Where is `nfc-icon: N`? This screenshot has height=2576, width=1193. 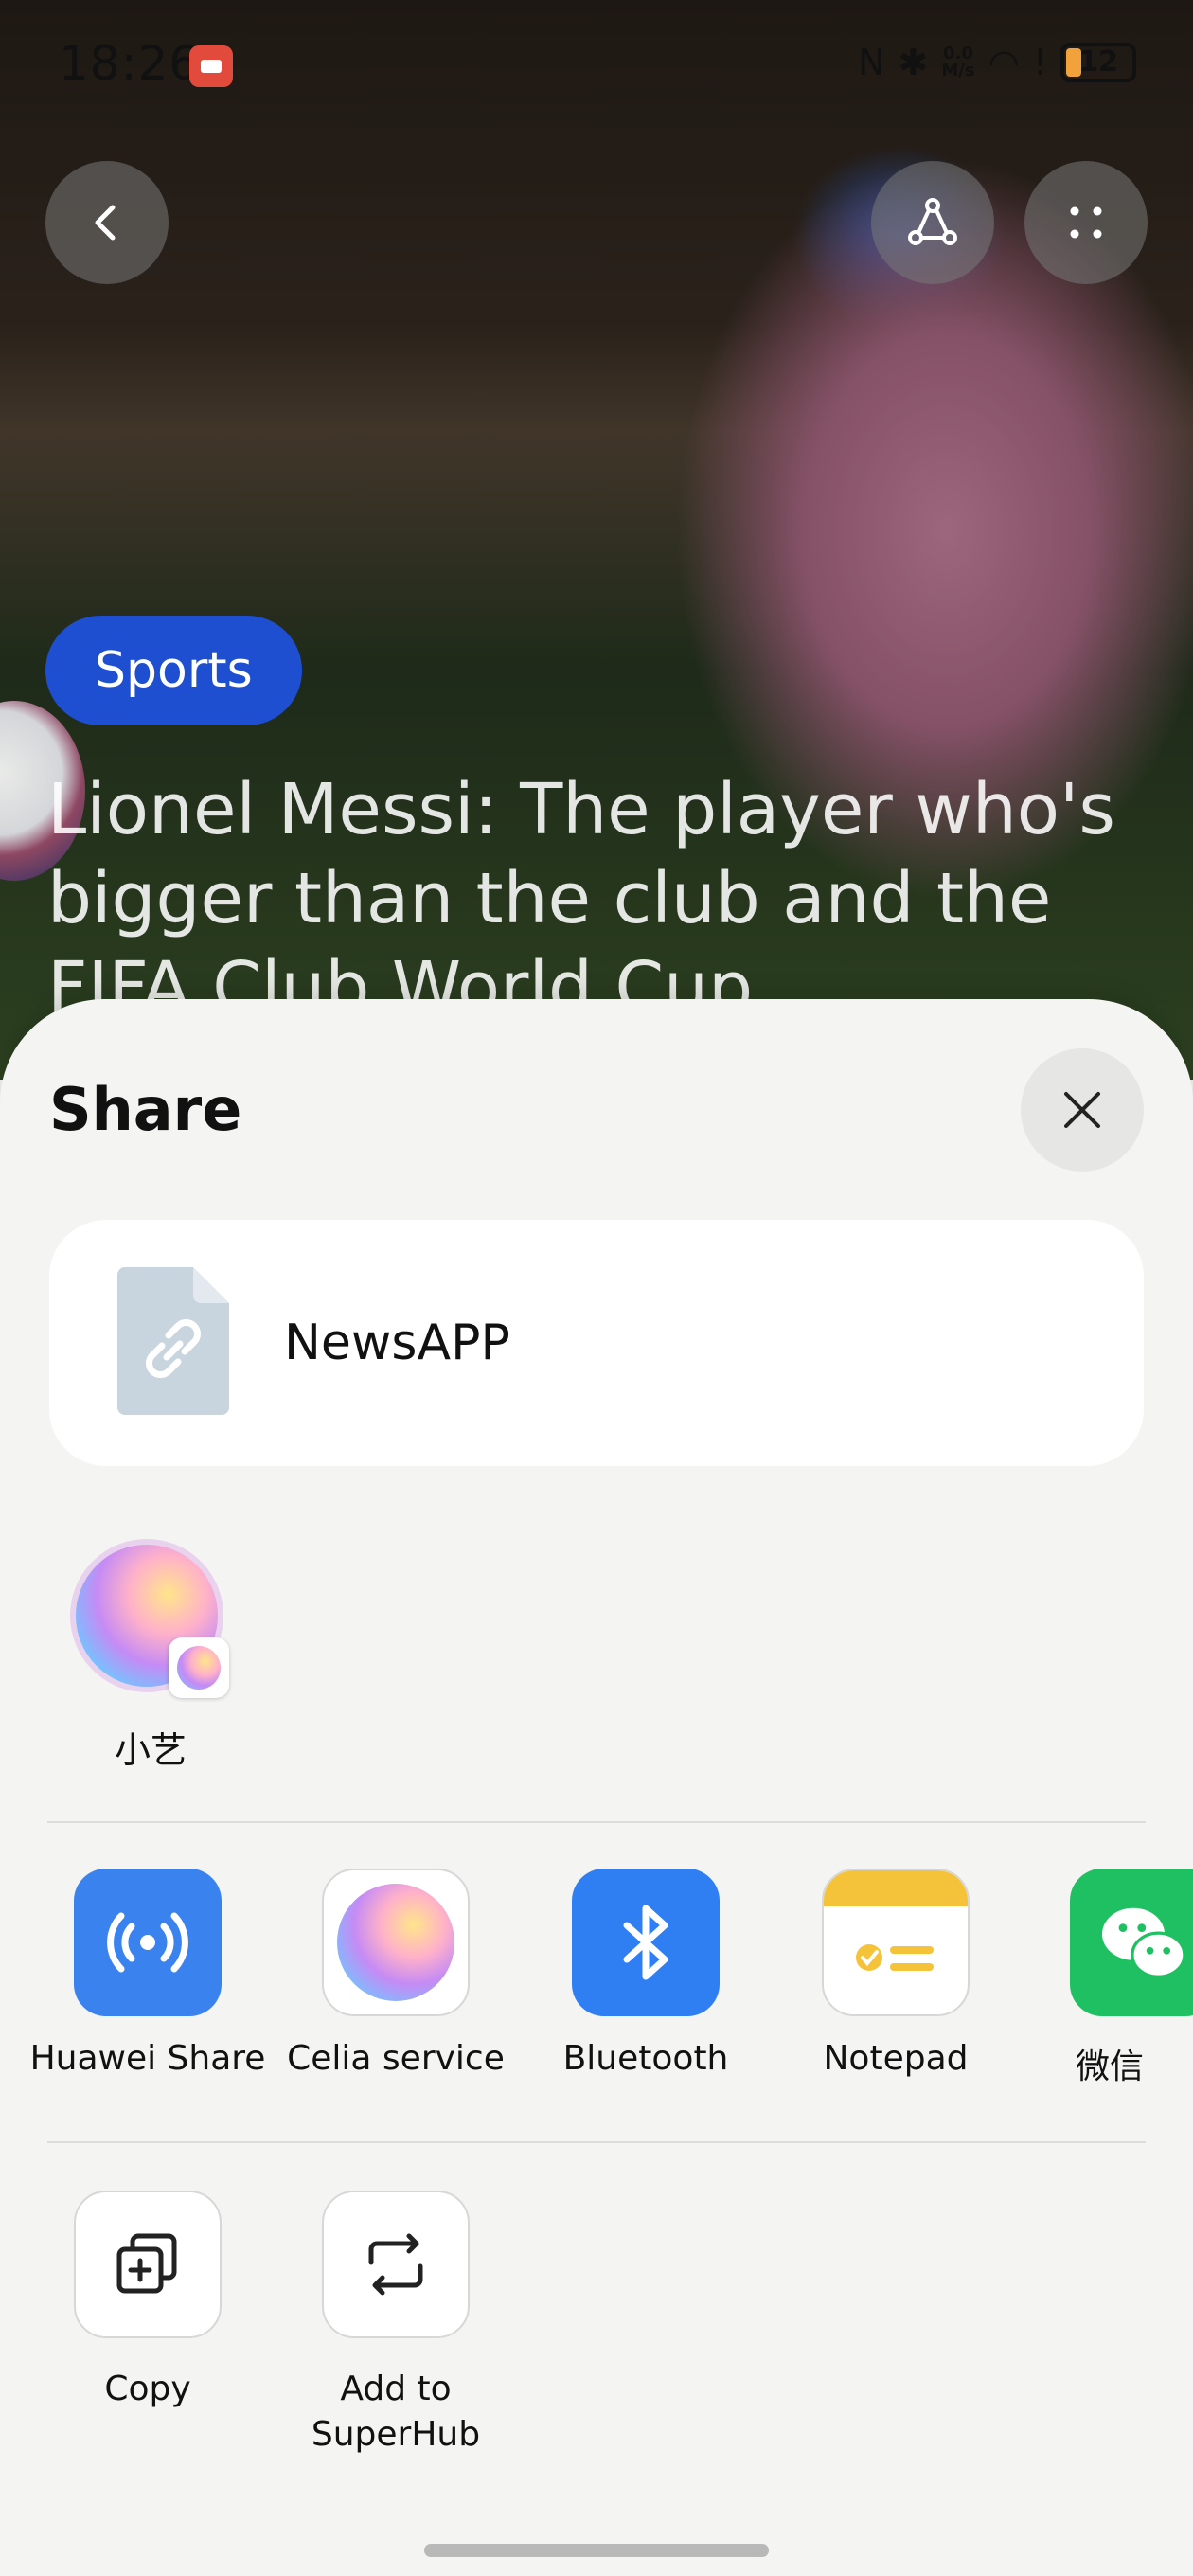 nfc-icon: N is located at coordinates (871, 62).